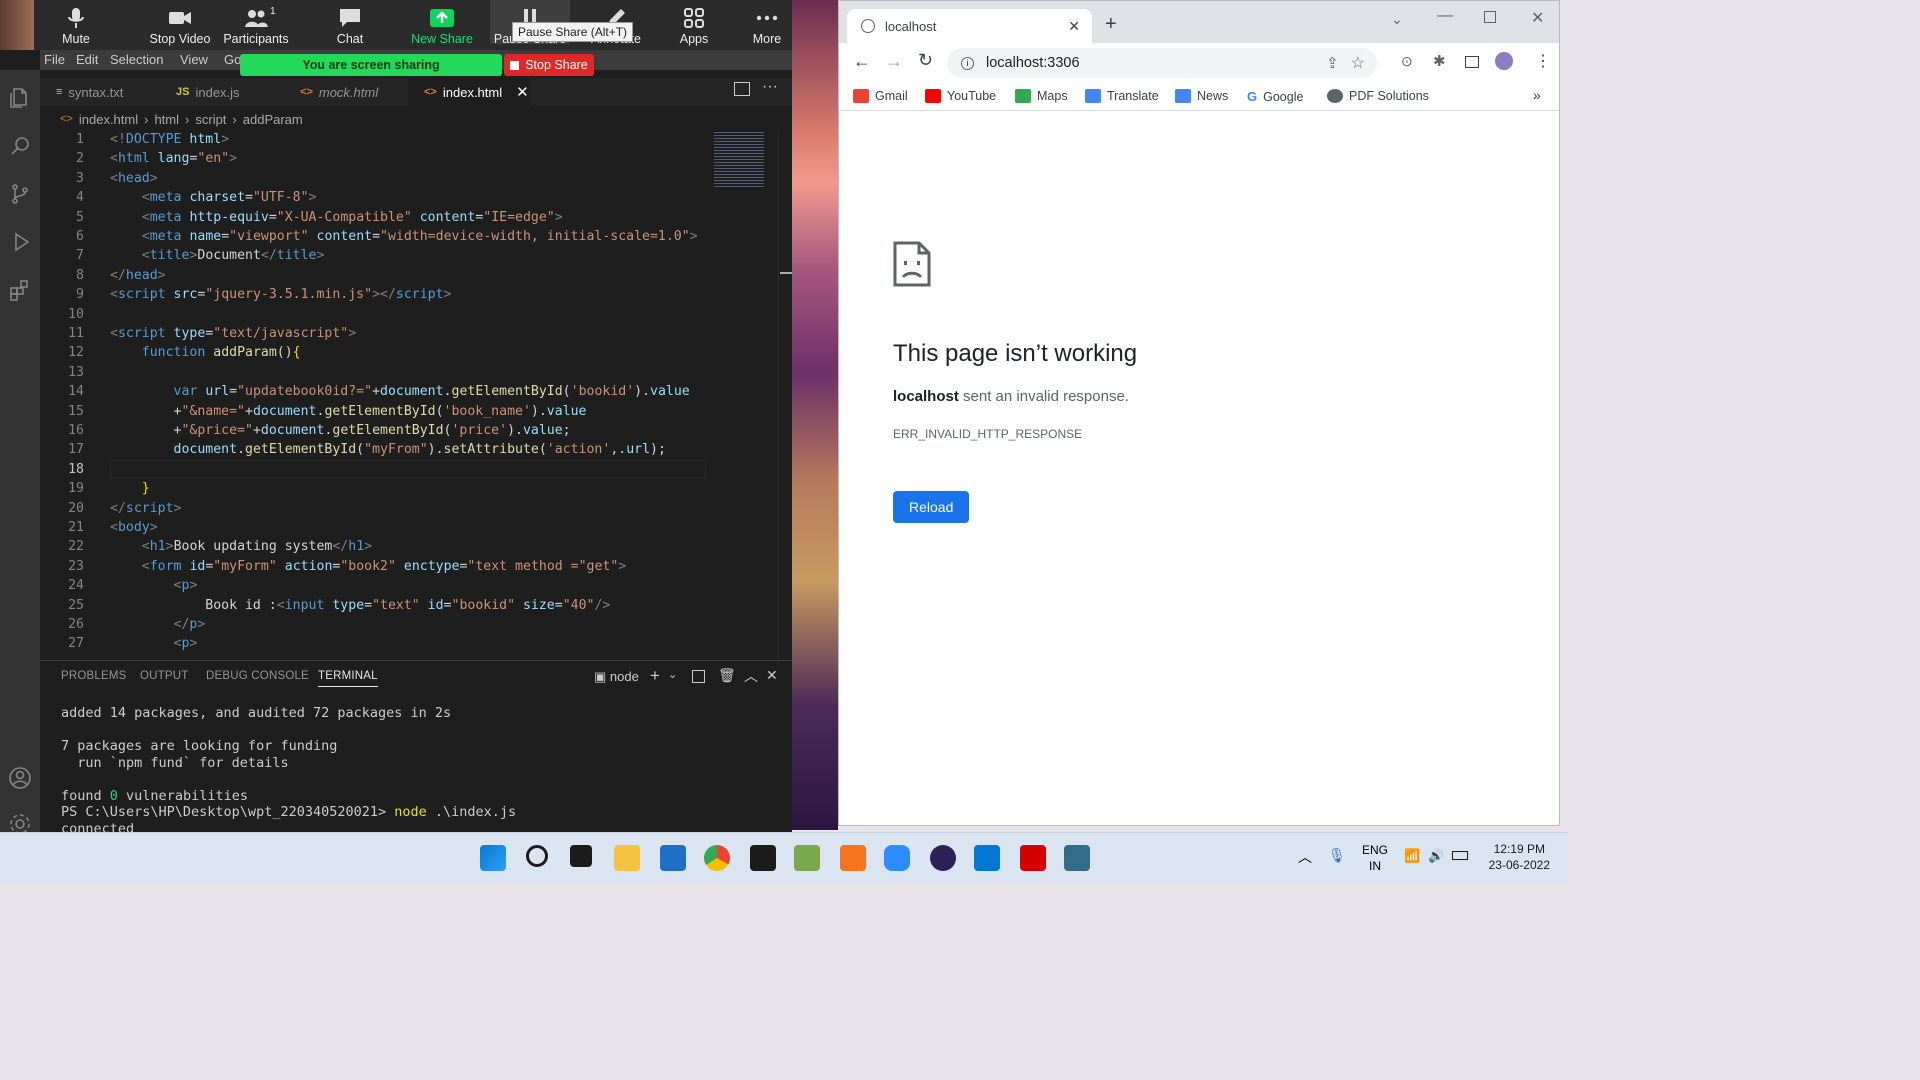 The height and width of the screenshot is (1080, 1920). Describe the element at coordinates (759, 26) in the screenshot. I see `more-button: More` at that location.